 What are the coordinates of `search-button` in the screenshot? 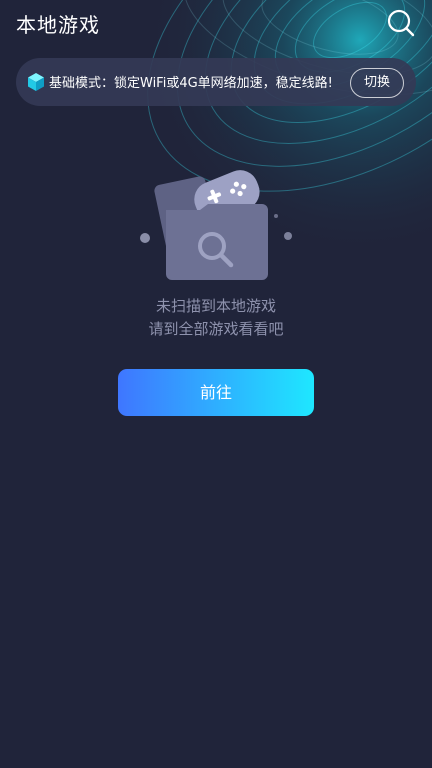 It's located at (401, 23).